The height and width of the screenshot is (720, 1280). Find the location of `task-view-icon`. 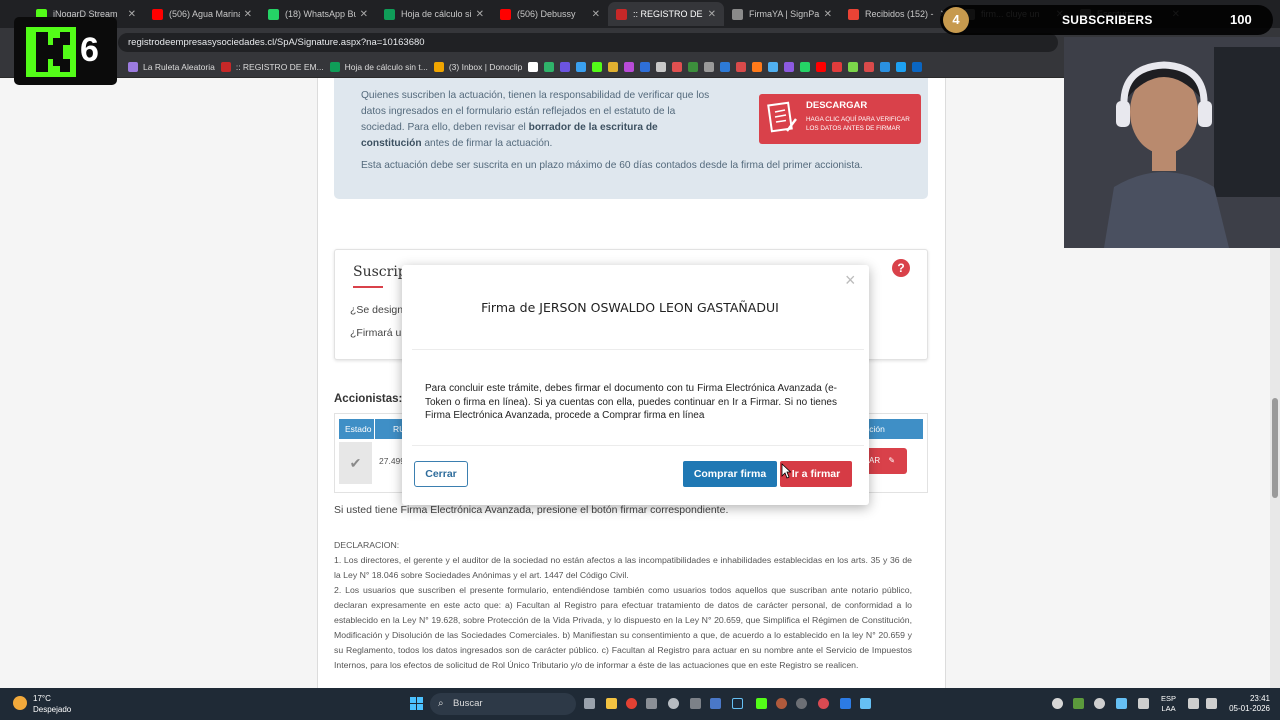

task-view-icon is located at coordinates (589, 703).